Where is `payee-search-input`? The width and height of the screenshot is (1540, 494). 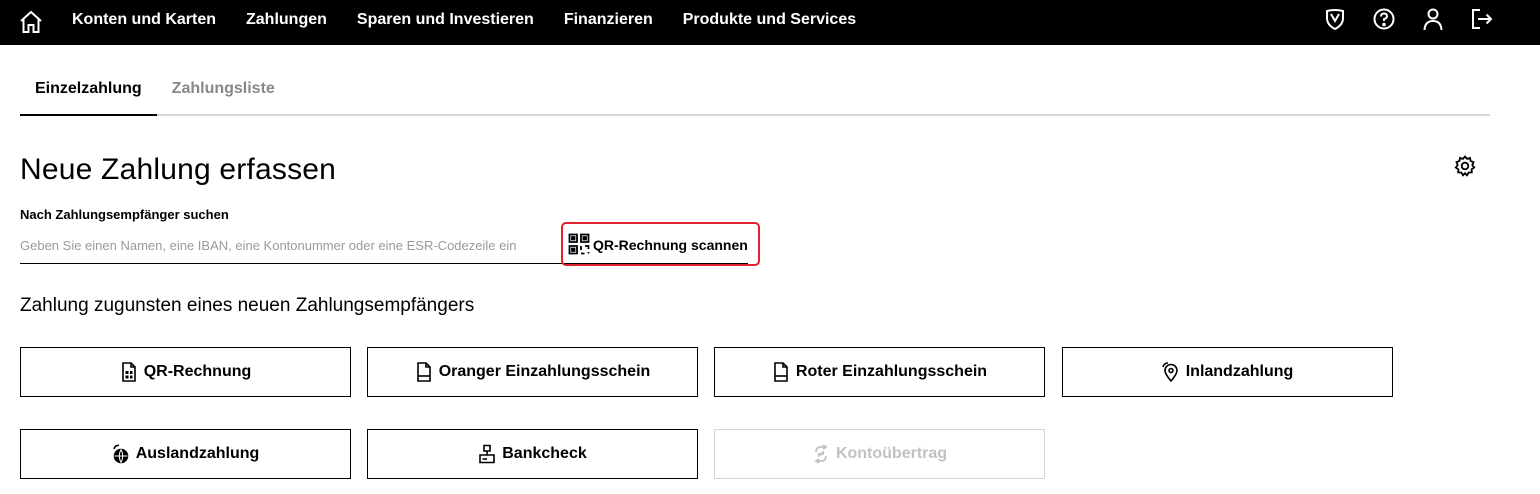 payee-search-input is located at coordinates (290, 245).